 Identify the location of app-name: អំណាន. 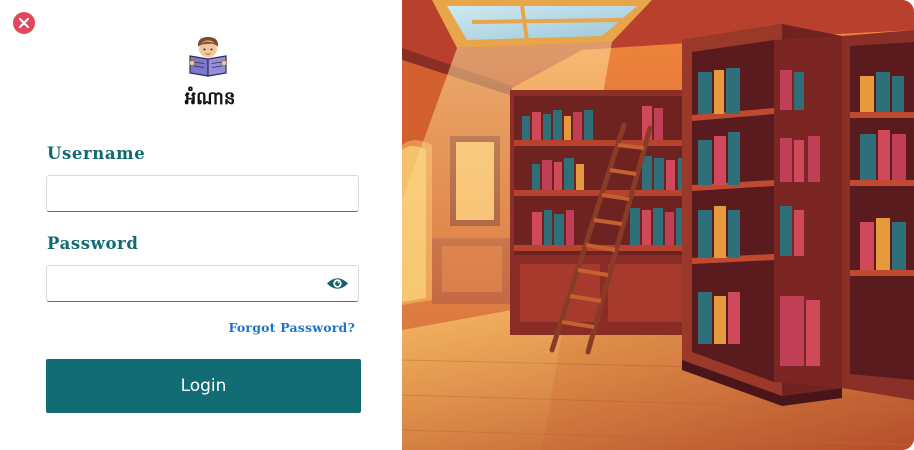
(210, 98).